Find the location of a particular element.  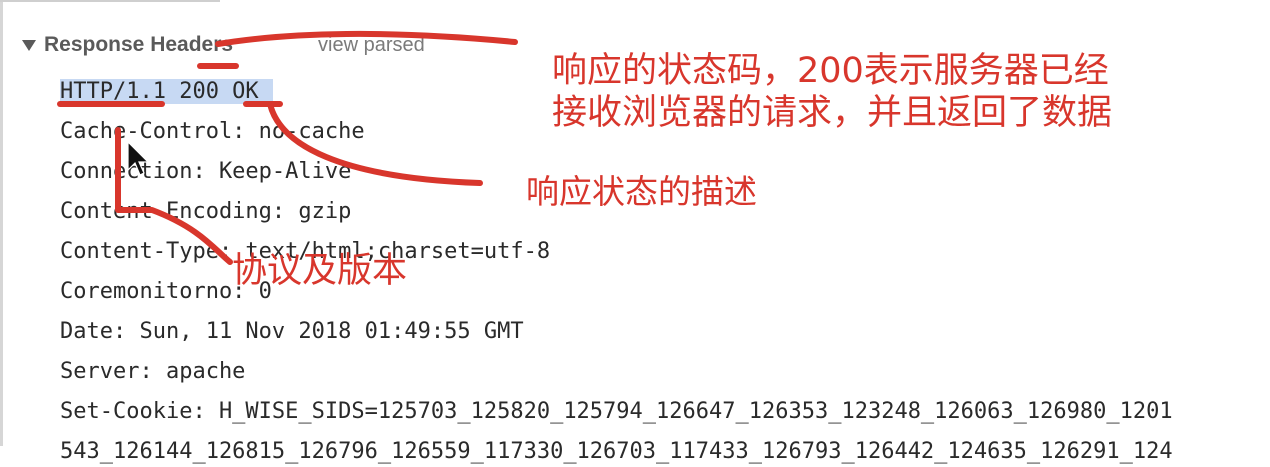

view-parsed-link: view parsed is located at coordinates (371, 45).